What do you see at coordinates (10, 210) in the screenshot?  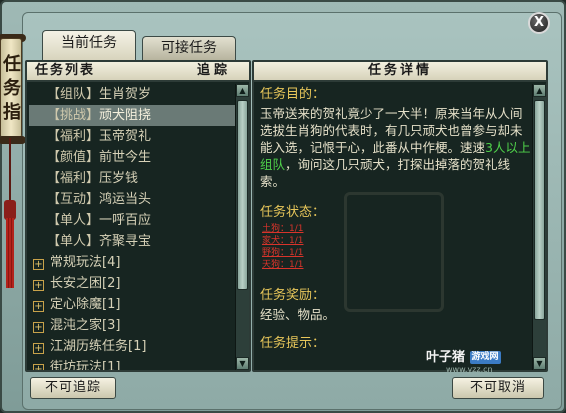 I see `tassel-knot-icon` at bounding box center [10, 210].